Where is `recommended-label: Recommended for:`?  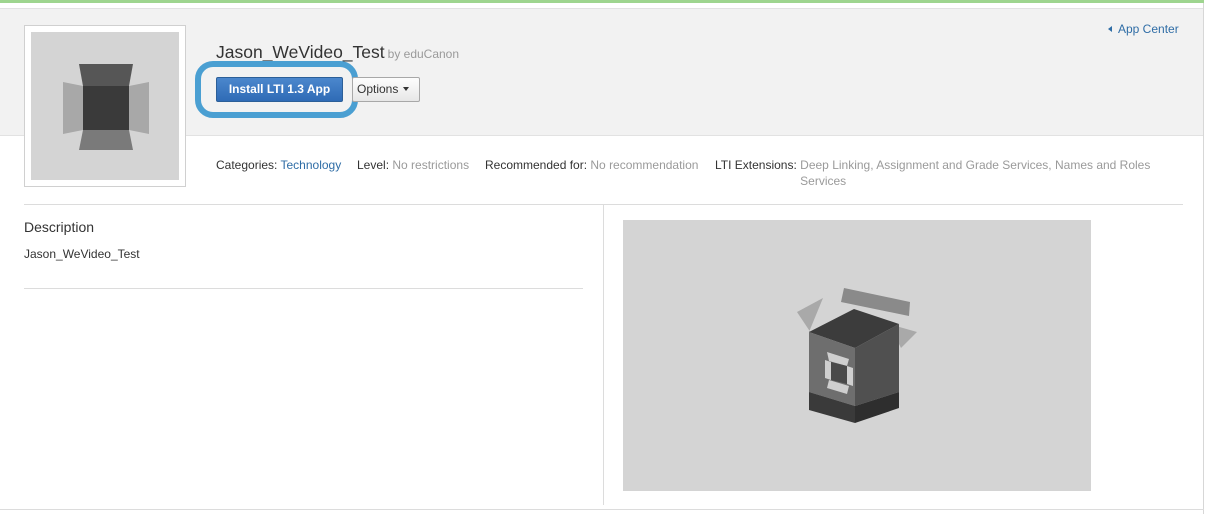
recommended-label: Recommended for: is located at coordinates (536, 165).